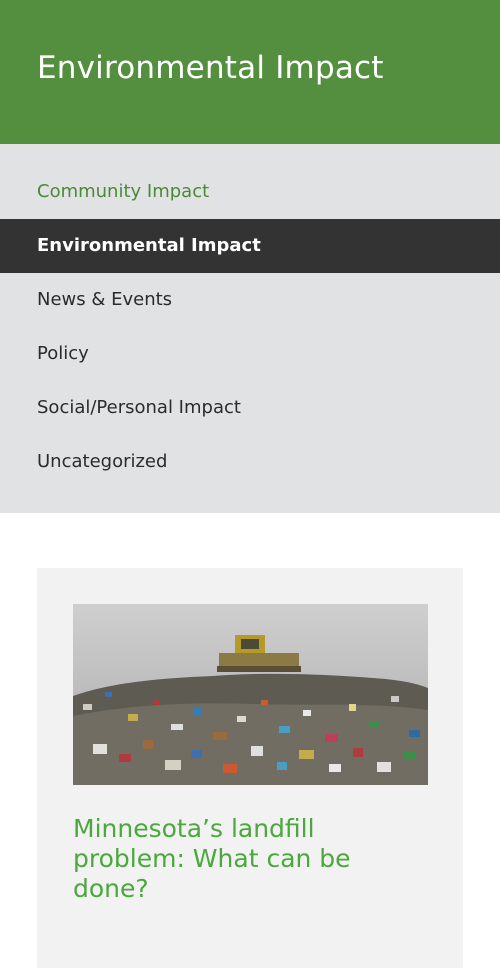  I want to click on landfill-photo, so click(250, 694).